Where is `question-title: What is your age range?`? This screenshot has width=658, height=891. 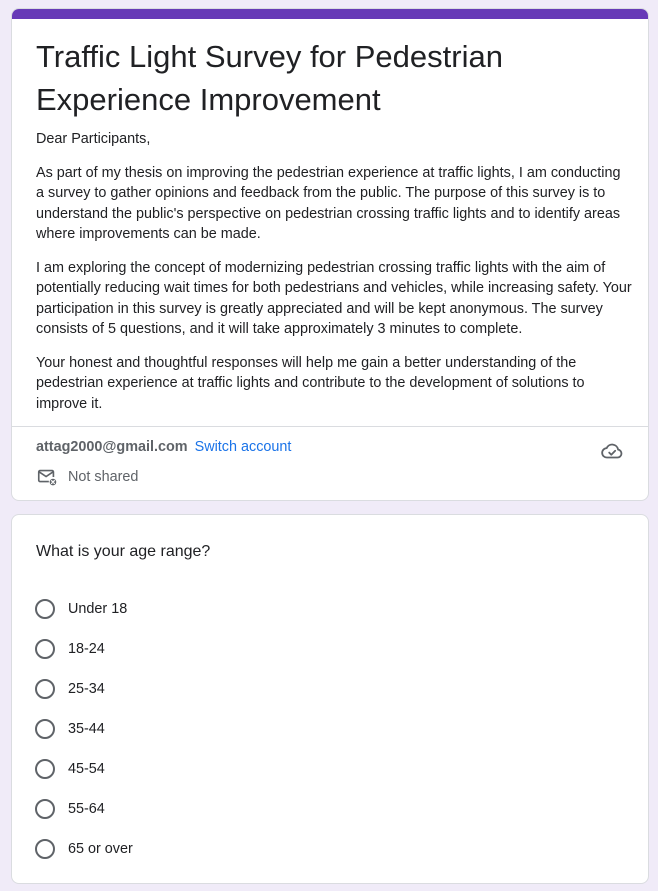
question-title: What is your age range? is located at coordinates (123, 551).